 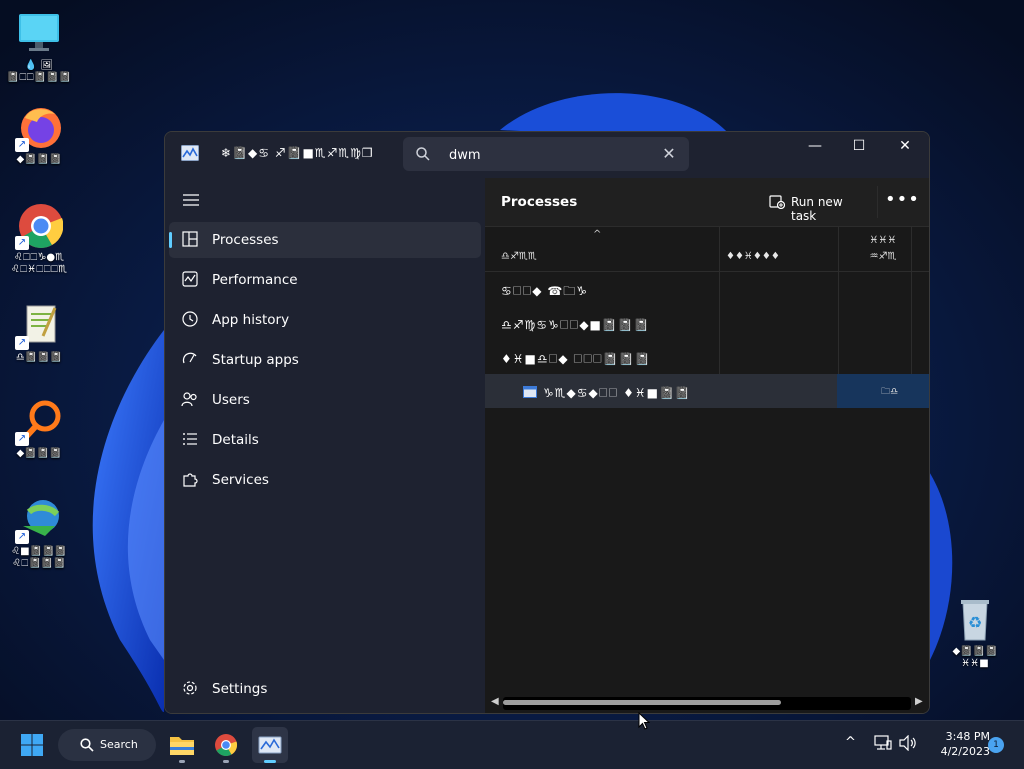 I want to click on desktop-icon-label: ◆📓📓📓, so click(x=39, y=453).